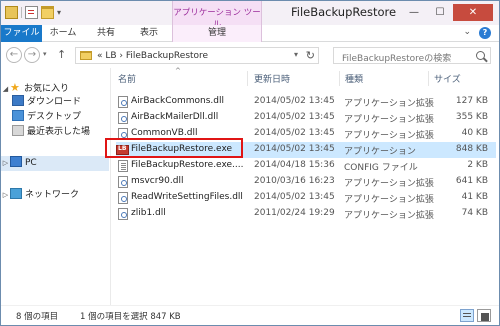  What do you see at coordinates (447, 78) in the screenshot?
I see `column-header-size: サイズ` at bounding box center [447, 78].